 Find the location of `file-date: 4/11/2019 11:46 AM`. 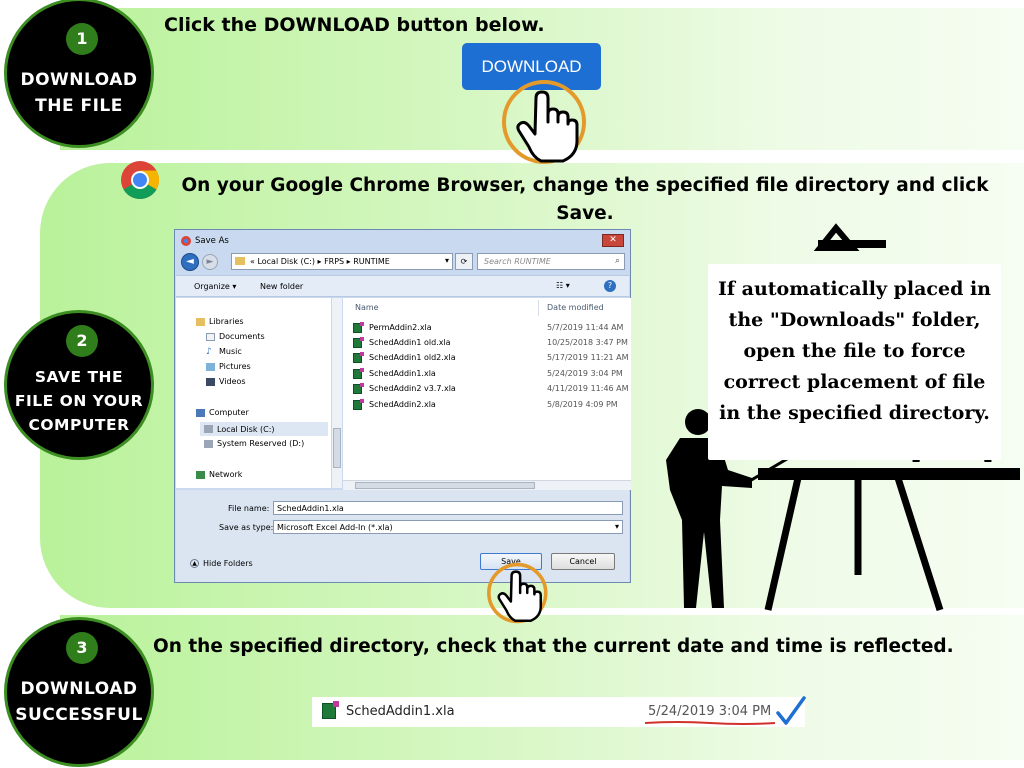

file-date: 4/11/2019 11:46 AM is located at coordinates (588, 388).